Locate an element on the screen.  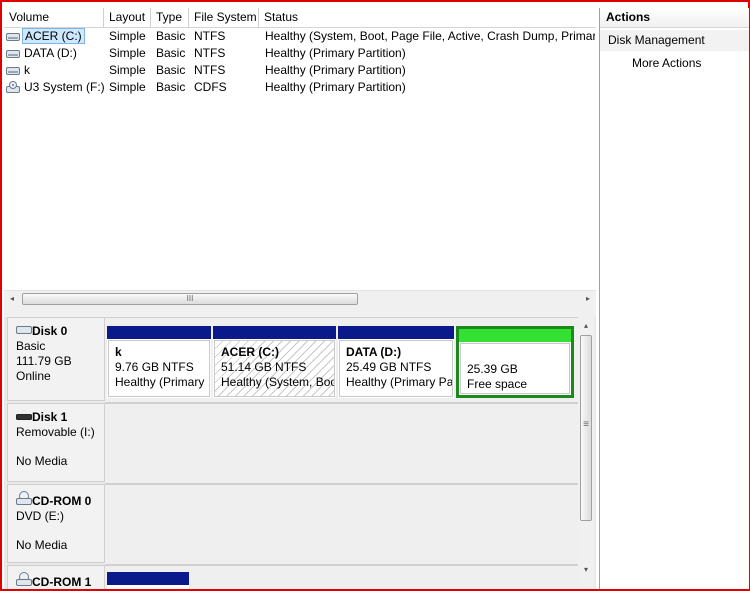
partition-status: Healthy (Primary Pa is located at coordinates (399, 382).